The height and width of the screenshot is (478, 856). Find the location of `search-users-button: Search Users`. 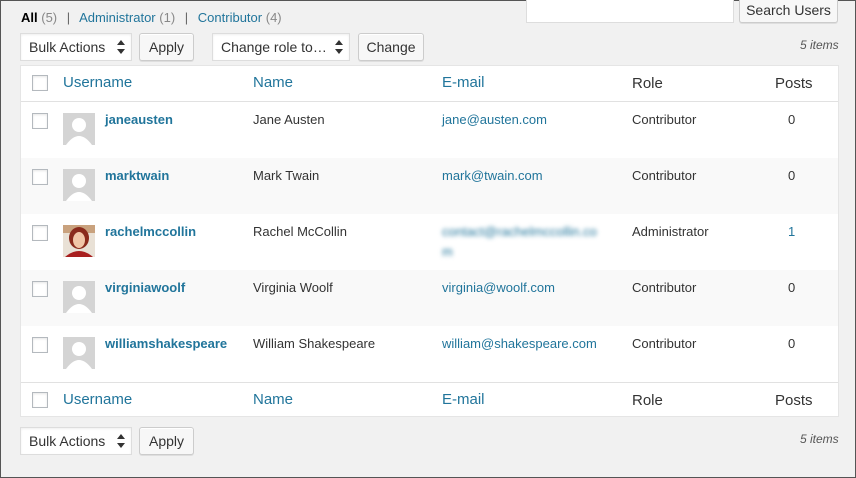

search-users-button: Search Users is located at coordinates (788, 11).